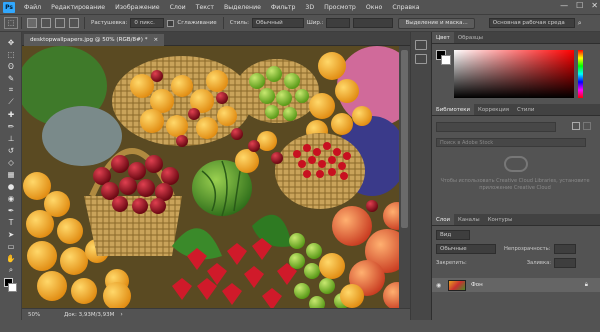 The height and width of the screenshot is (332, 600). I want to click on menu-select: Выделение, so click(242, 7).